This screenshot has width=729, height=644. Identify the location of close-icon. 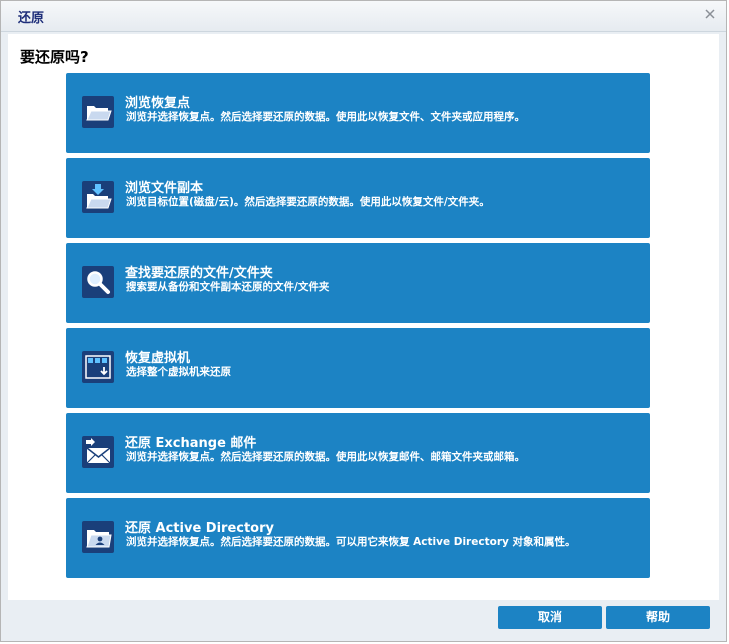
(710, 14).